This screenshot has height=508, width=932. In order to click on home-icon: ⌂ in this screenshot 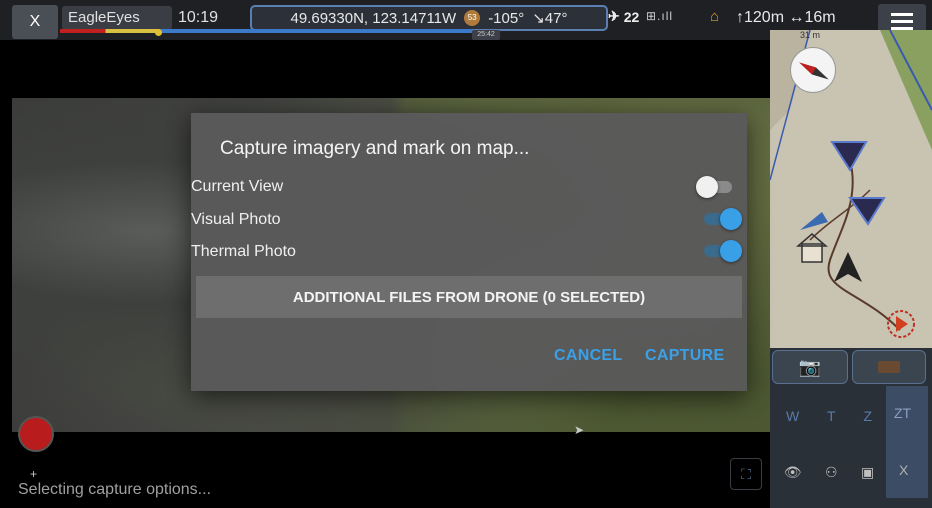, I will do `click(715, 16)`.